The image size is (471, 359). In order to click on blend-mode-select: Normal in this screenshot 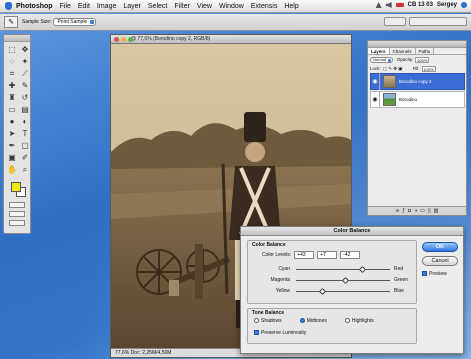, I will do `click(381, 59)`.